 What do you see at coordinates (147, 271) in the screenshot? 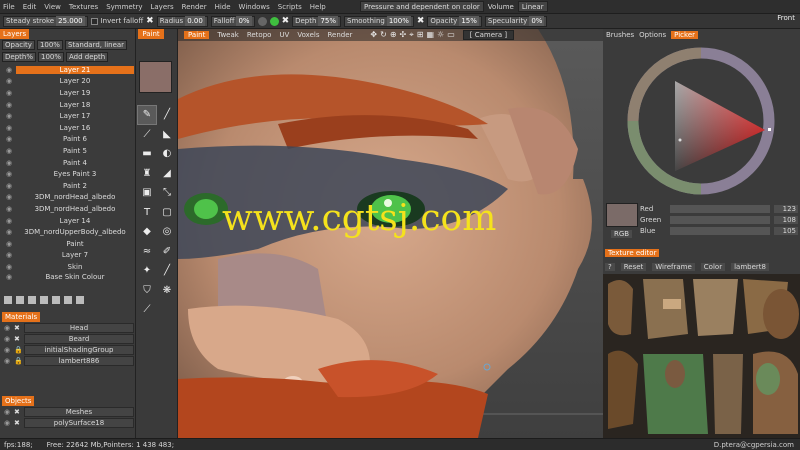
I see `magic-wand-icon: ✦` at bounding box center [147, 271].